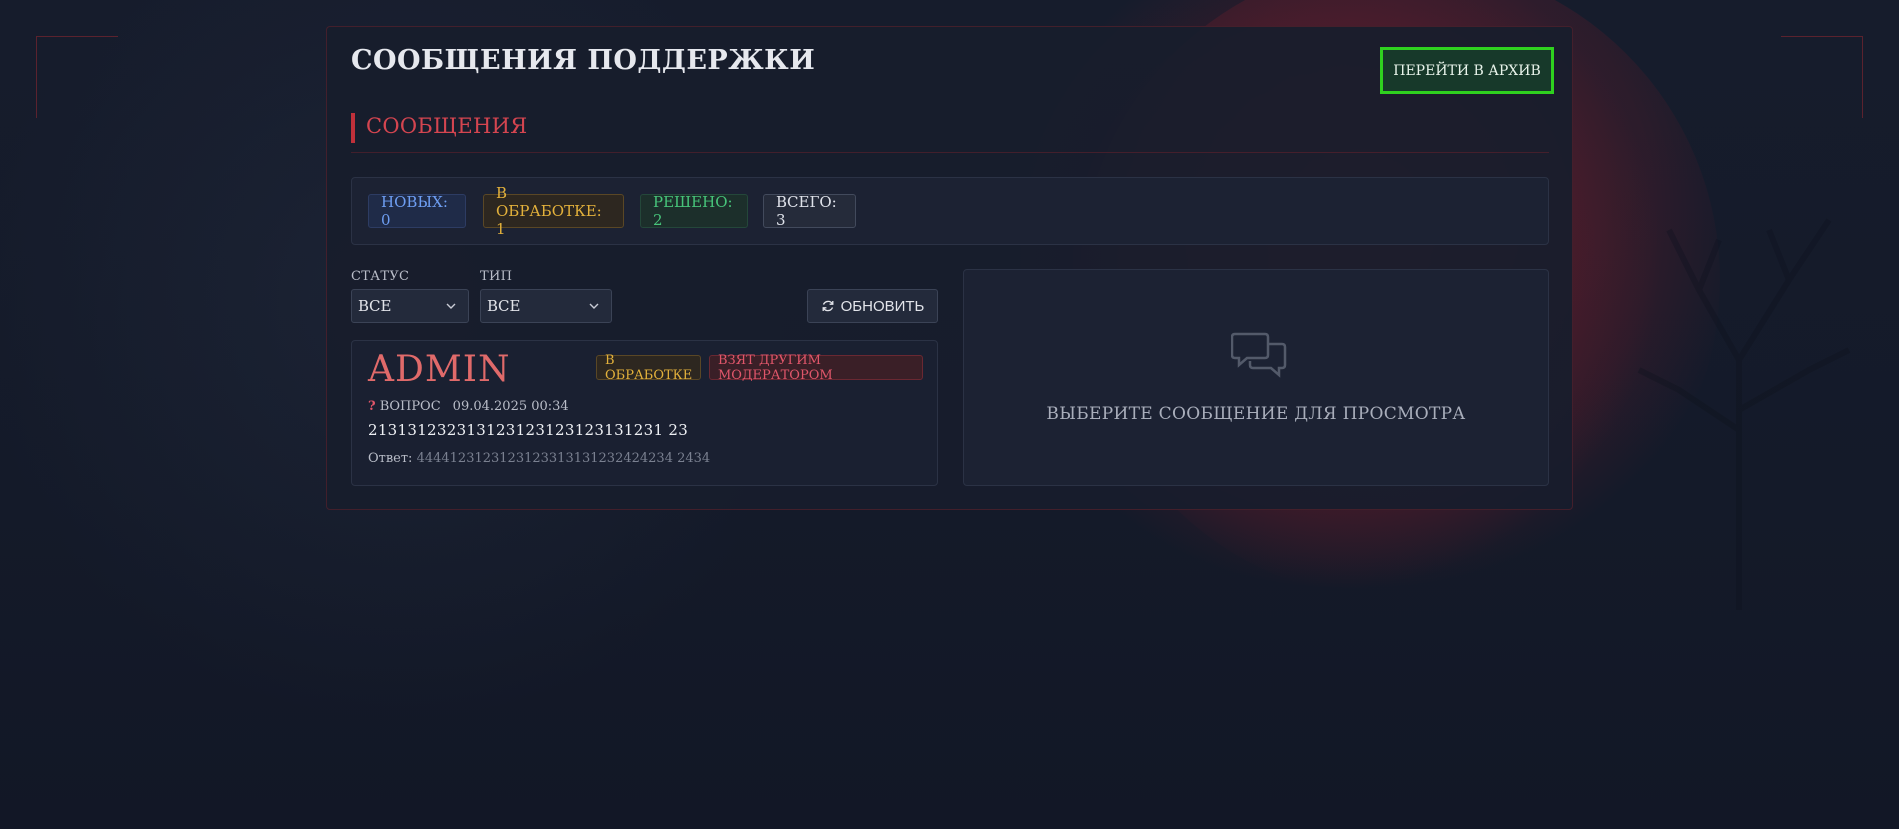 The height and width of the screenshot is (829, 1899). What do you see at coordinates (447, 126) in the screenshot?
I see `section-title: СООБЩЕНИЯ` at bounding box center [447, 126].